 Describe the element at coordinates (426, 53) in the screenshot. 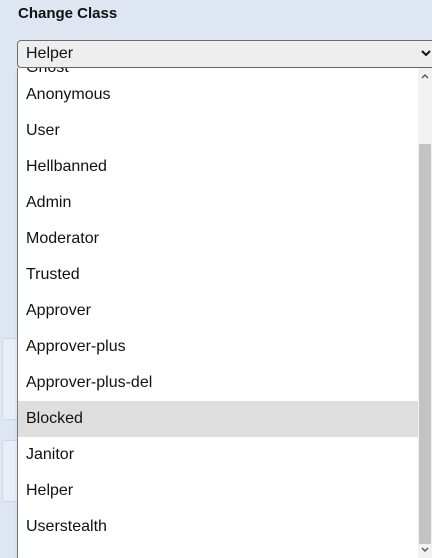

I see `chevron-down-icon` at that location.